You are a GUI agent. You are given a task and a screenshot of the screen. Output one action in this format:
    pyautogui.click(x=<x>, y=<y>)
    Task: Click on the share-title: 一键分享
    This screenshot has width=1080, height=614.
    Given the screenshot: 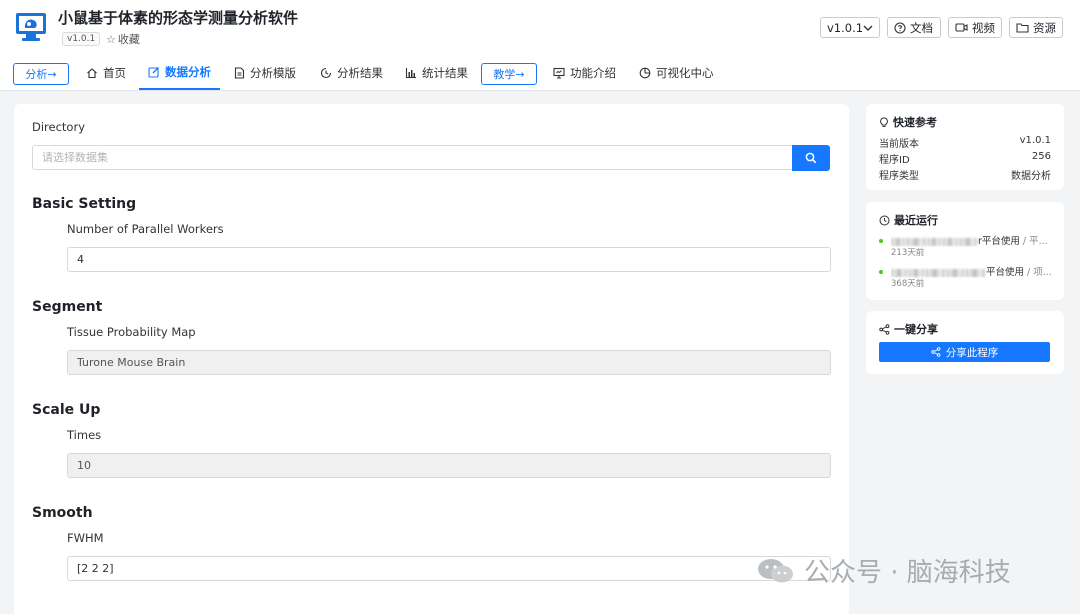 What is the action you would take?
    pyautogui.click(x=908, y=329)
    